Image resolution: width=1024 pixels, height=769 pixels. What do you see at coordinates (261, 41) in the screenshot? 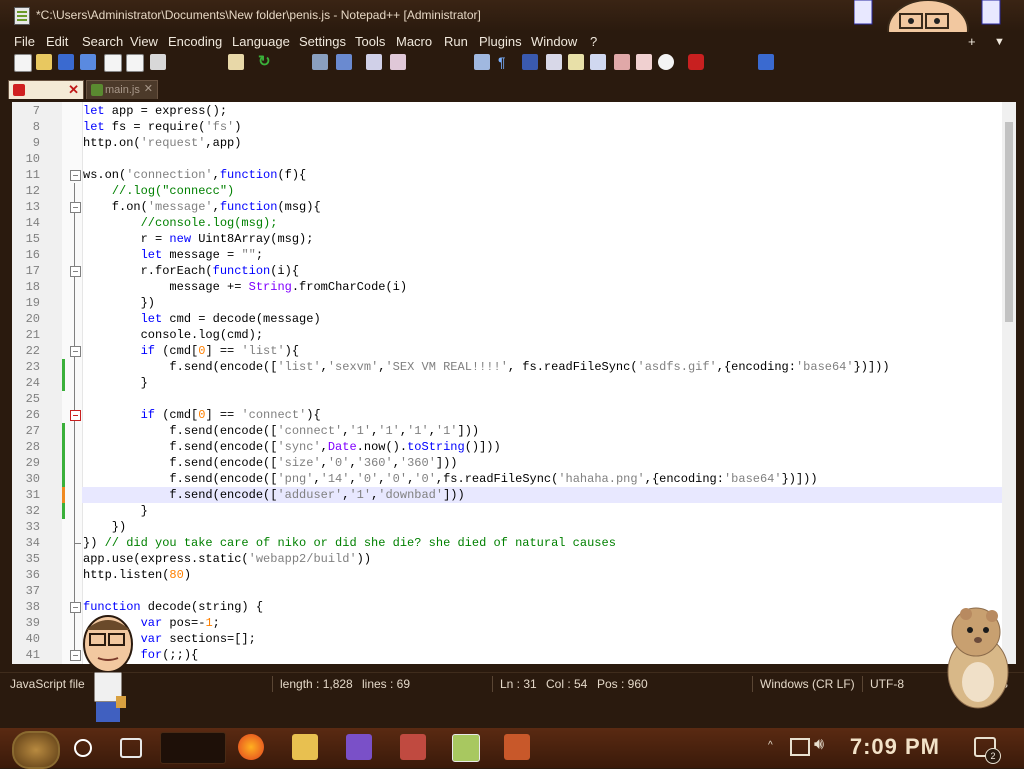
I see `menu-language: Language` at bounding box center [261, 41].